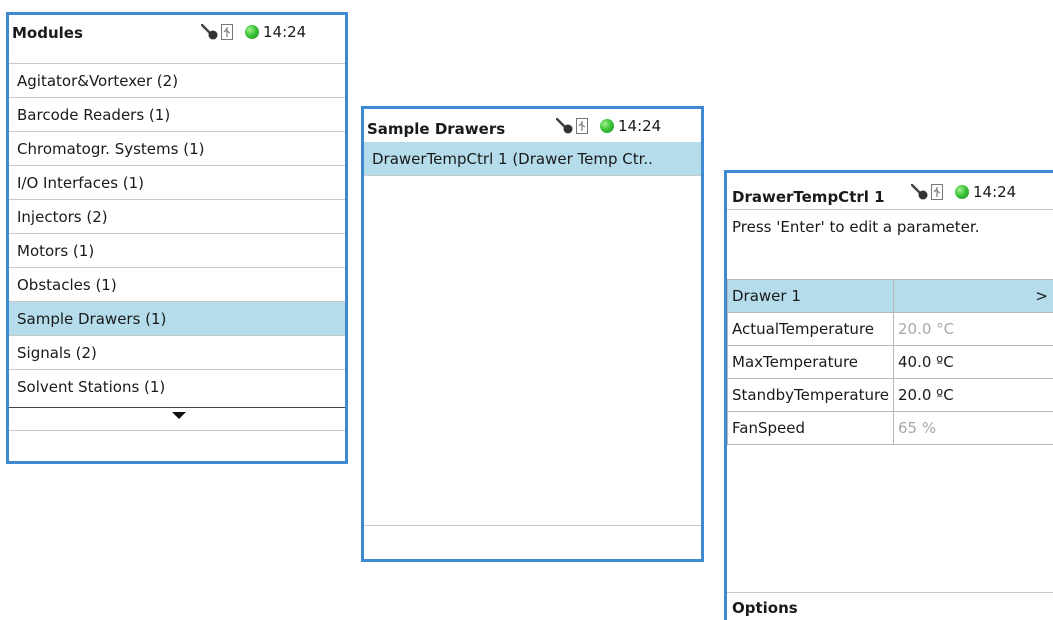  What do you see at coordinates (810, 362) in the screenshot?
I see `parameter-name: MaxTemperature` at bounding box center [810, 362].